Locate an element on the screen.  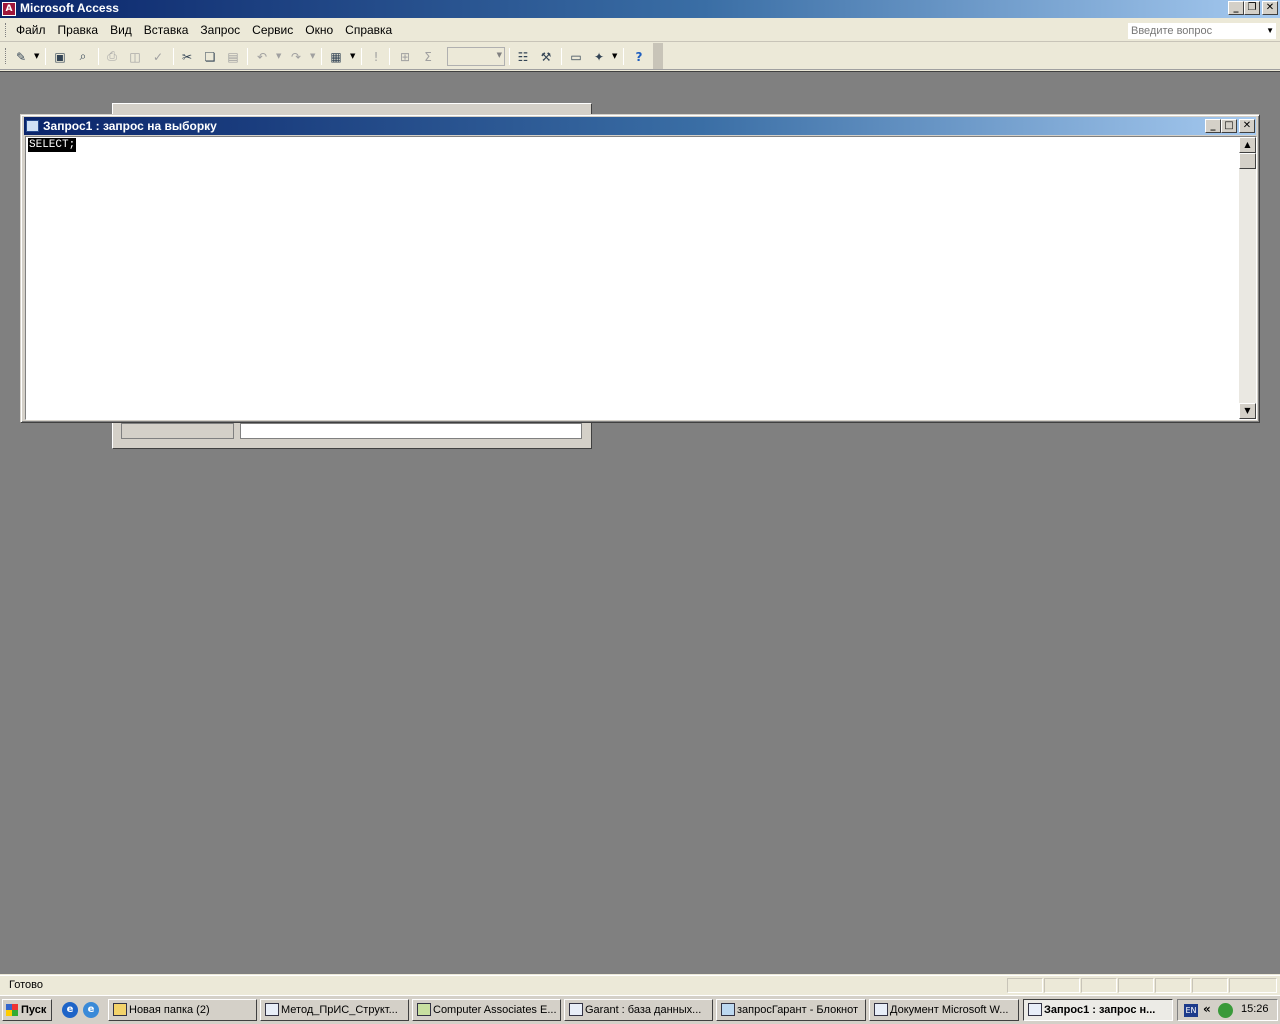
start-button: Пуск is located at coordinates (27, 1010).